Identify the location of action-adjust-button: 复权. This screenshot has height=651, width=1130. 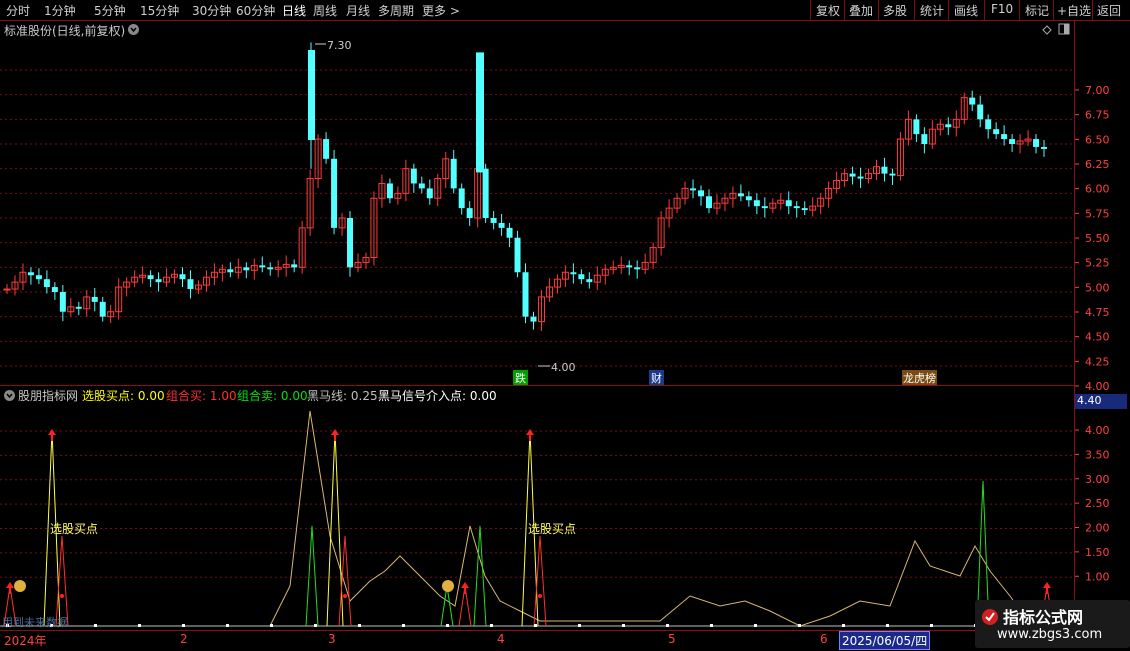
(828, 10).